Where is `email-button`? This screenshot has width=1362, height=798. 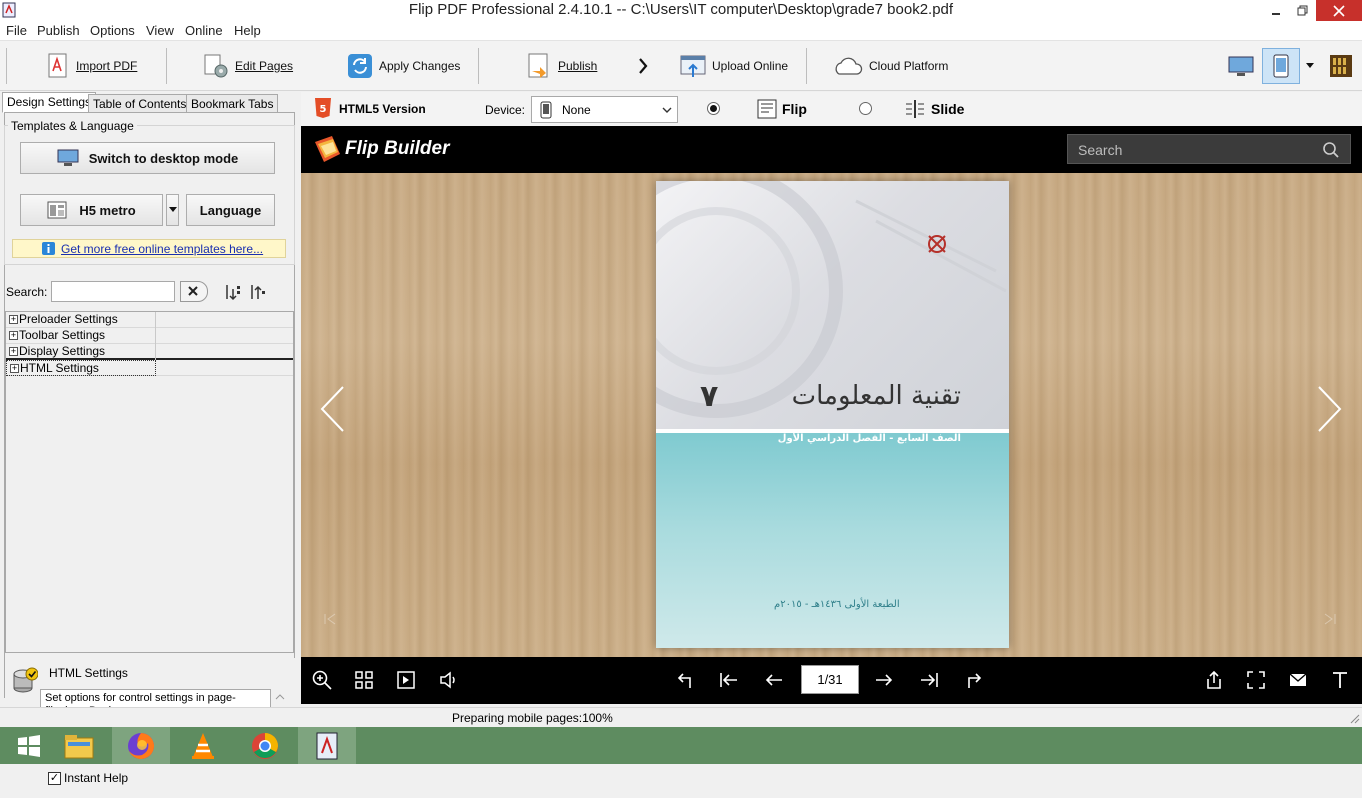
email-button is located at coordinates (1298, 680).